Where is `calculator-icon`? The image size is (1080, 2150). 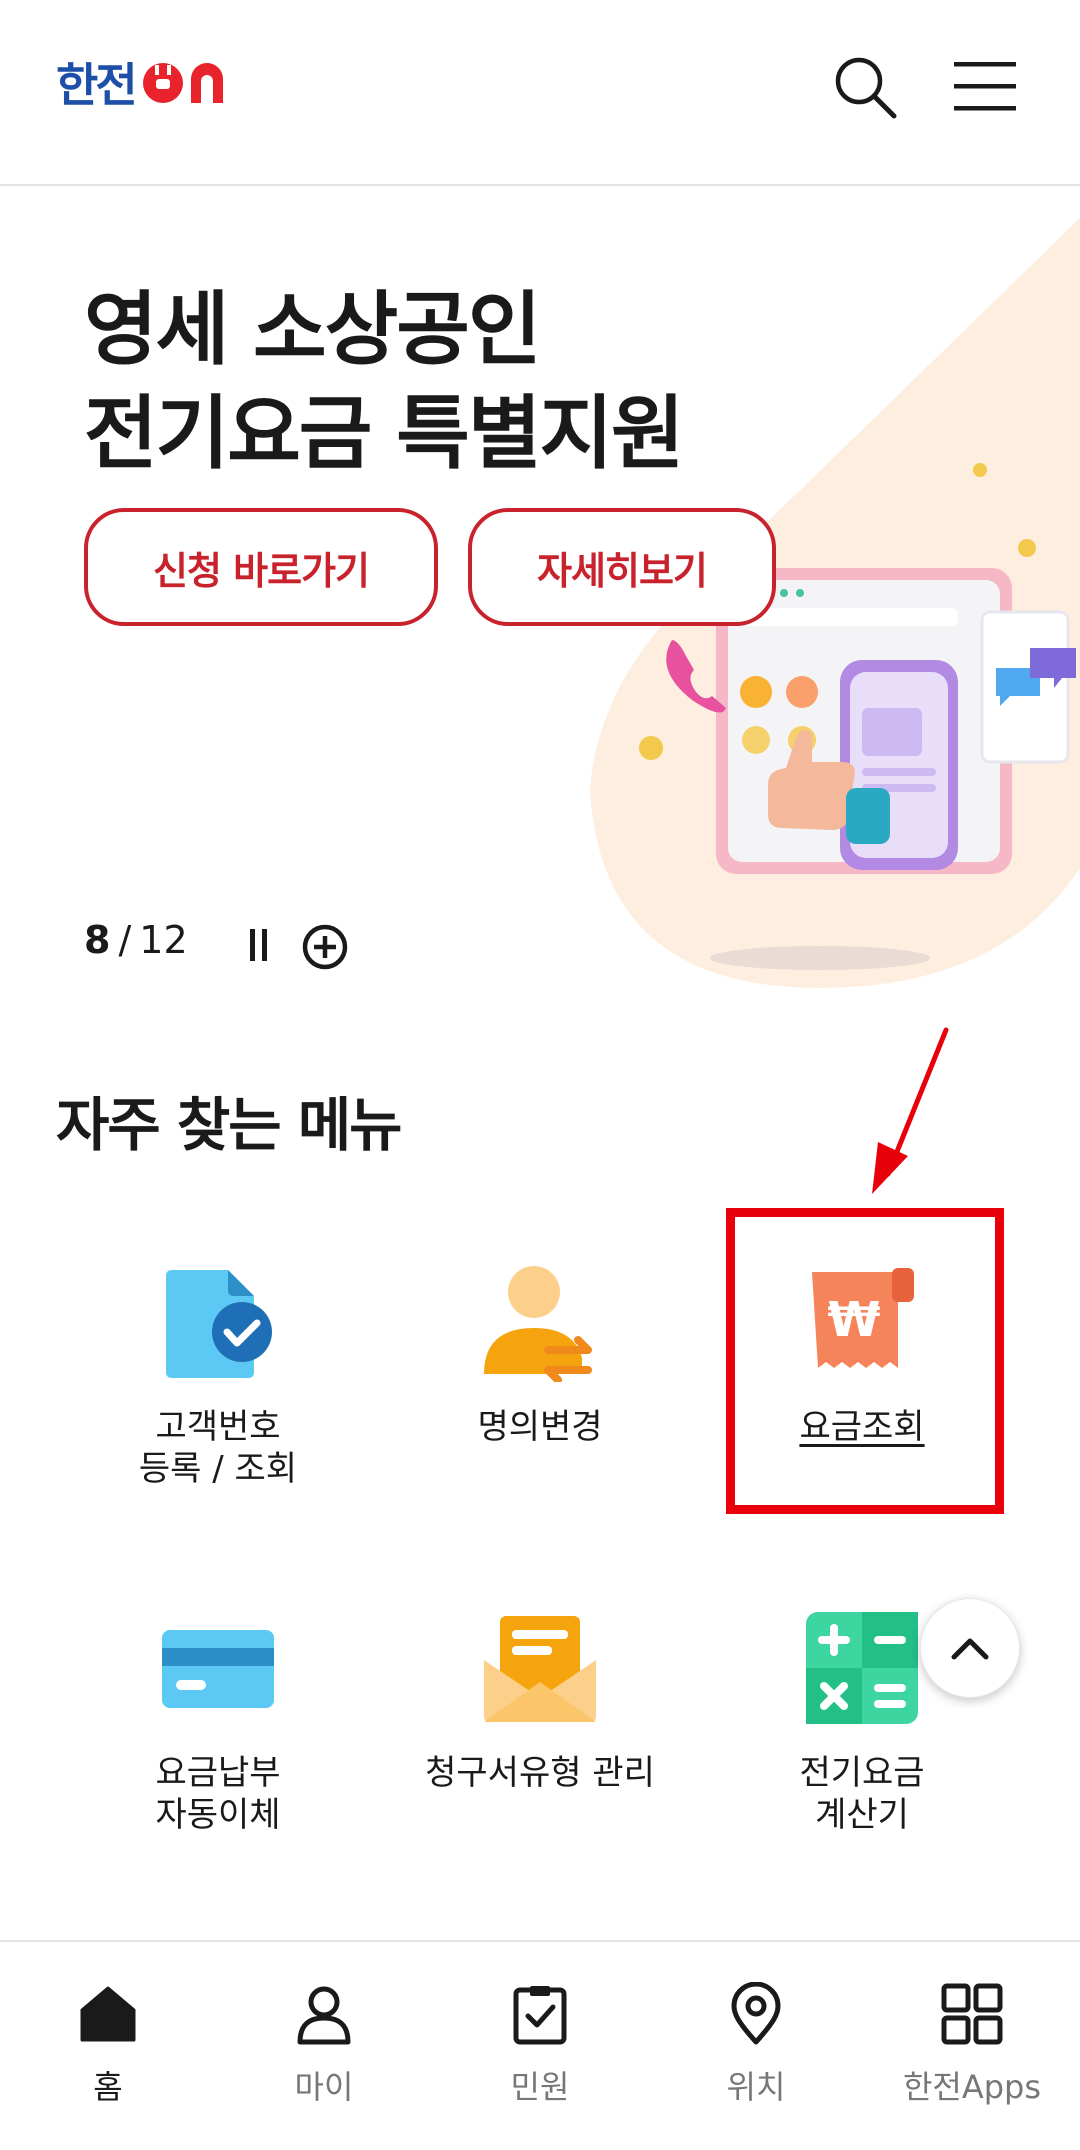 calculator-icon is located at coordinates (862, 1668).